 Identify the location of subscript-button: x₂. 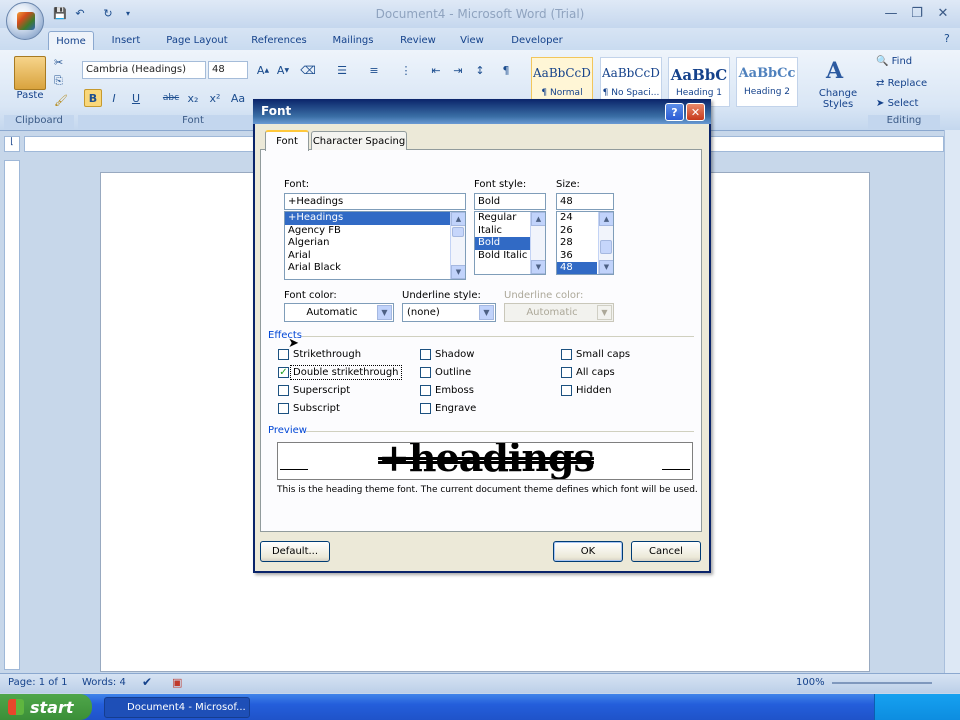
(193, 98).